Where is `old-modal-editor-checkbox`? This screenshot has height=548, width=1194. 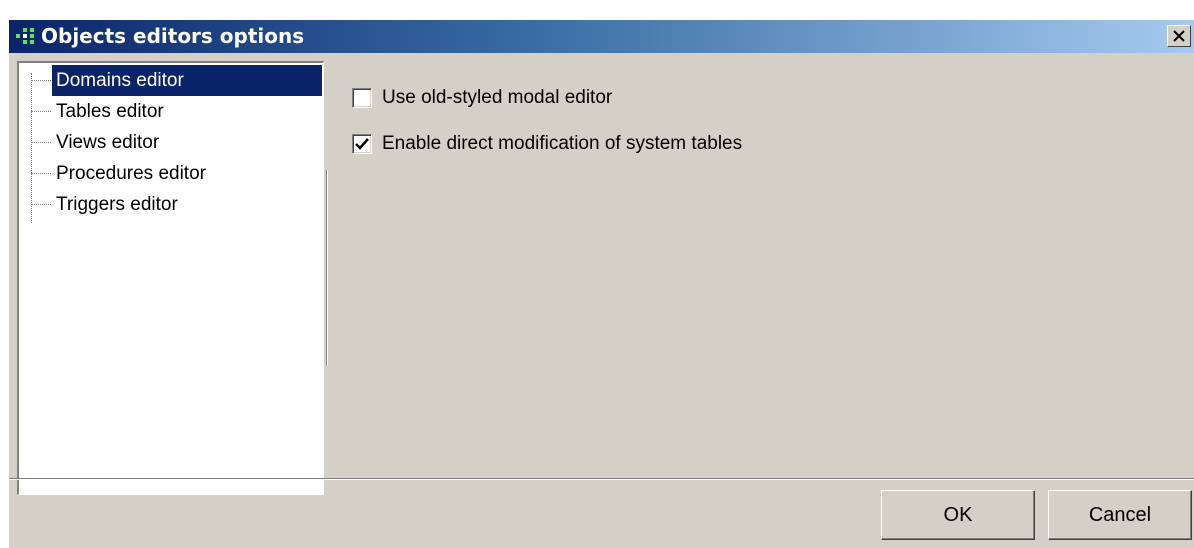 old-modal-editor-checkbox is located at coordinates (362, 98).